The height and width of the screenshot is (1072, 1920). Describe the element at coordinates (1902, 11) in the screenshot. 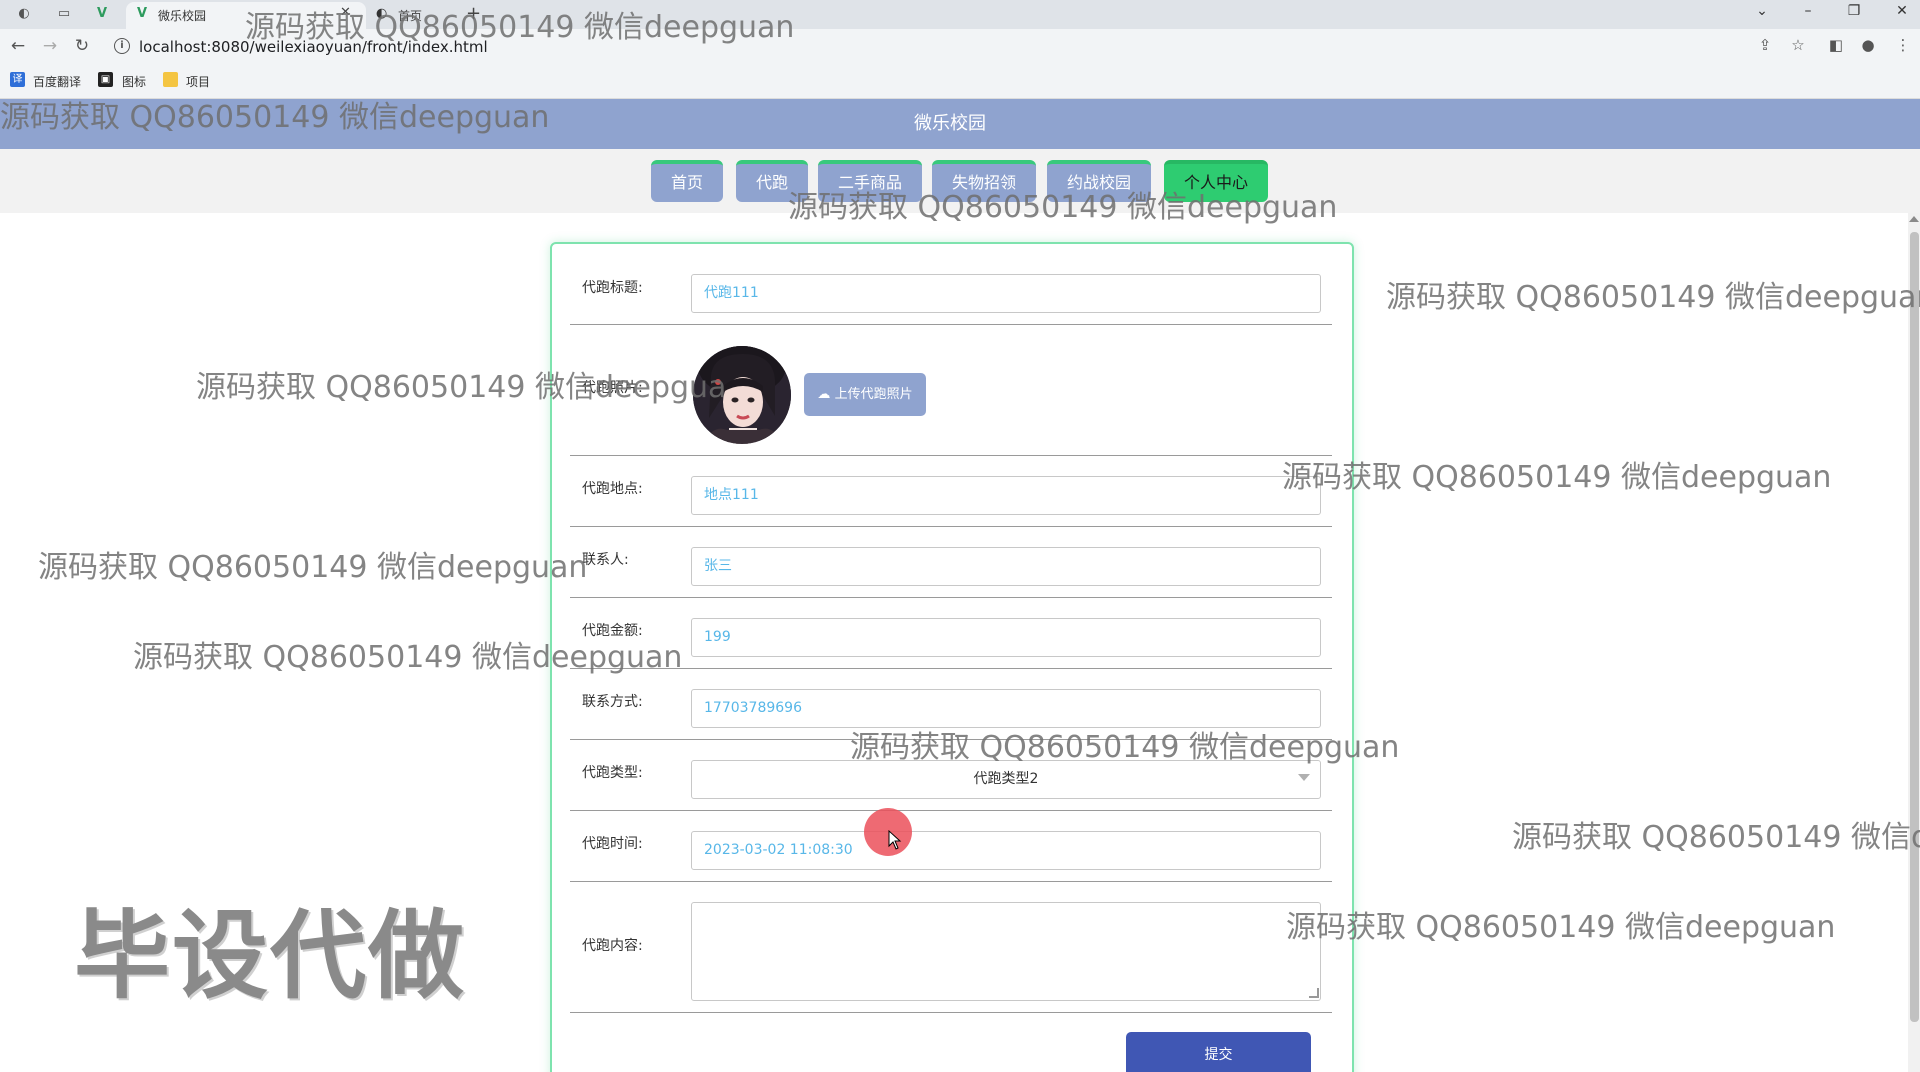

I see `close-window-icon: ✕` at that location.